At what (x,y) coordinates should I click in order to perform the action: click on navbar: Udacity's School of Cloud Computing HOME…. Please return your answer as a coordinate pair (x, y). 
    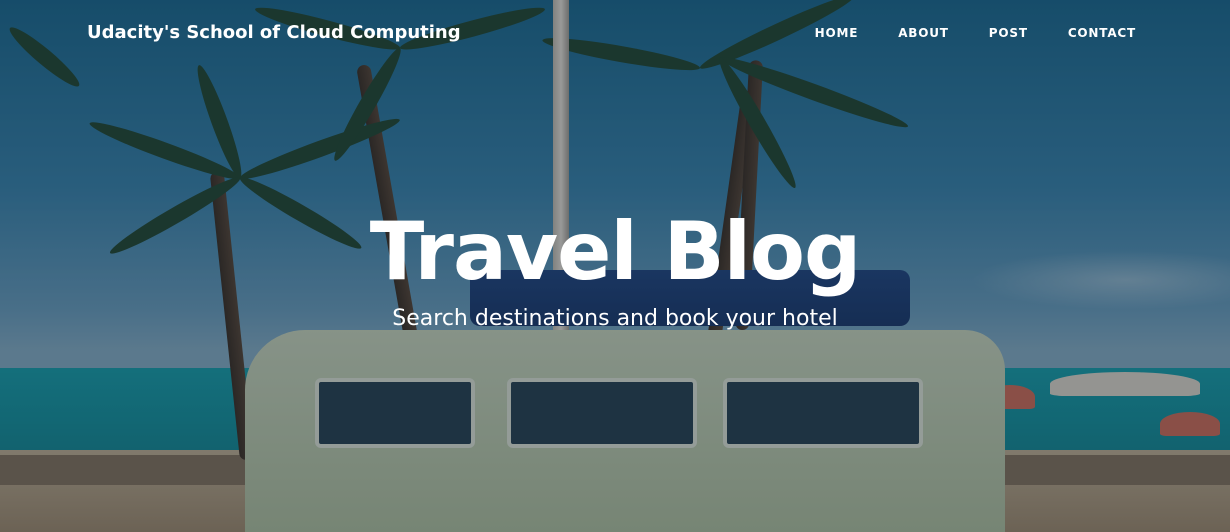
    Looking at the image, I should click on (615, 33).